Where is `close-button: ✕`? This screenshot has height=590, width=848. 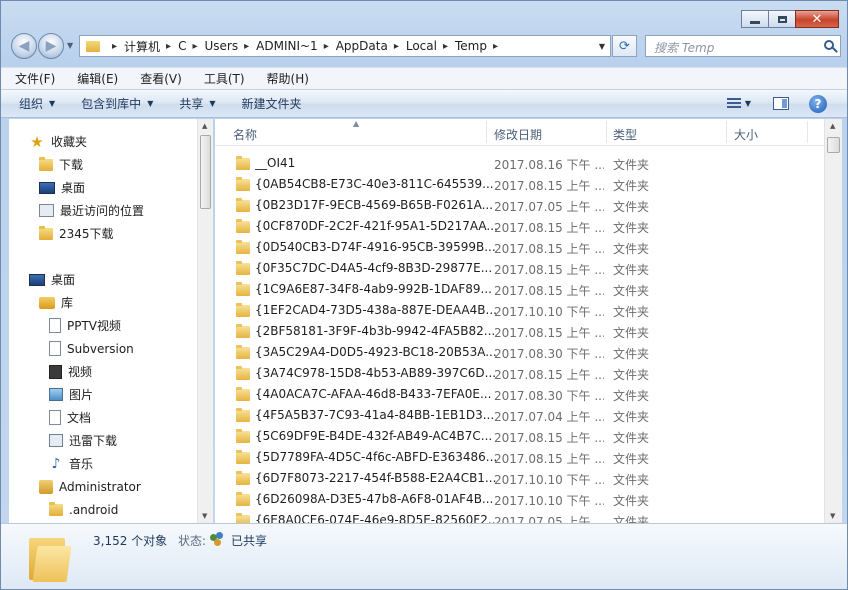
close-button: ✕ is located at coordinates (817, 19).